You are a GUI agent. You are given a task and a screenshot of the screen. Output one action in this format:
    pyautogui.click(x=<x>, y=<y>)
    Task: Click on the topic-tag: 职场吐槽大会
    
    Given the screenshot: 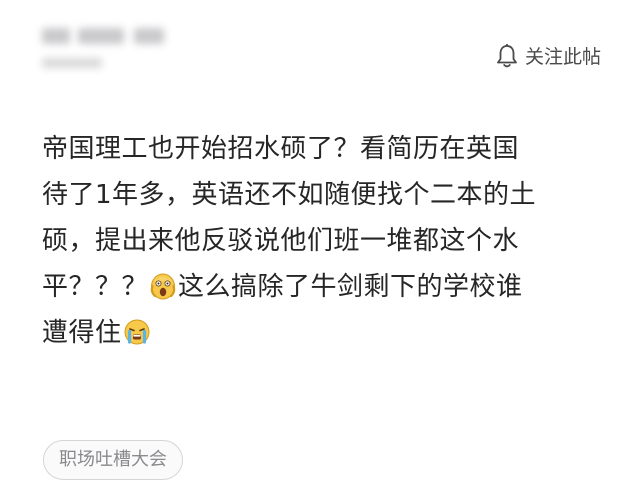 What is the action you would take?
    pyautogui.click(x=113, y=460)
    